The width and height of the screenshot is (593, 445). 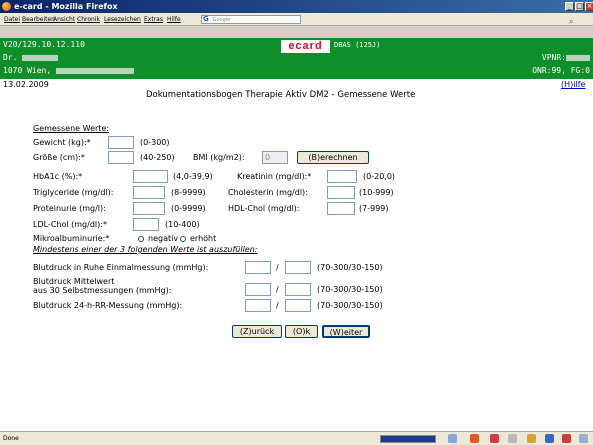 What do you see at coordinates (333, 157) in the screenshot?
I see `bmi-calculate-button: (B)erechnen` at bounding box center [333, 157].